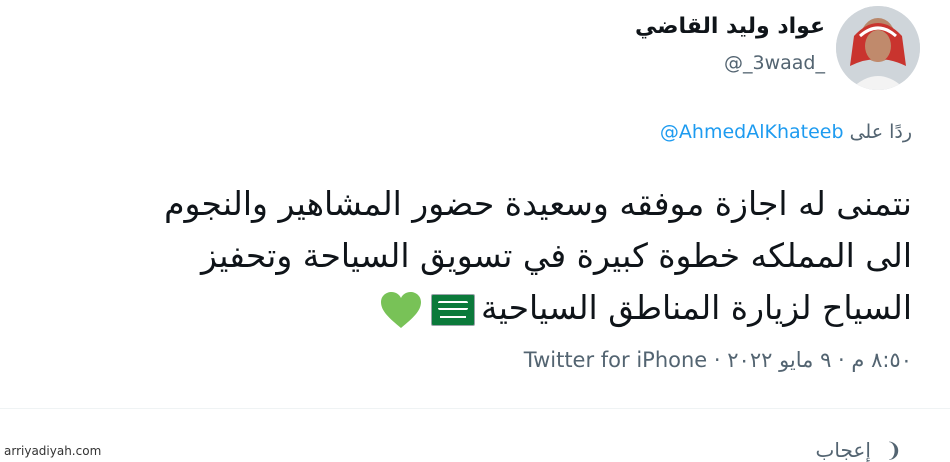 The image size is (950, 462). What do you see at coordinates (453, 309) in the screenshot?
I see `saudi-flag-emoji` at bounding box center [453, 309].